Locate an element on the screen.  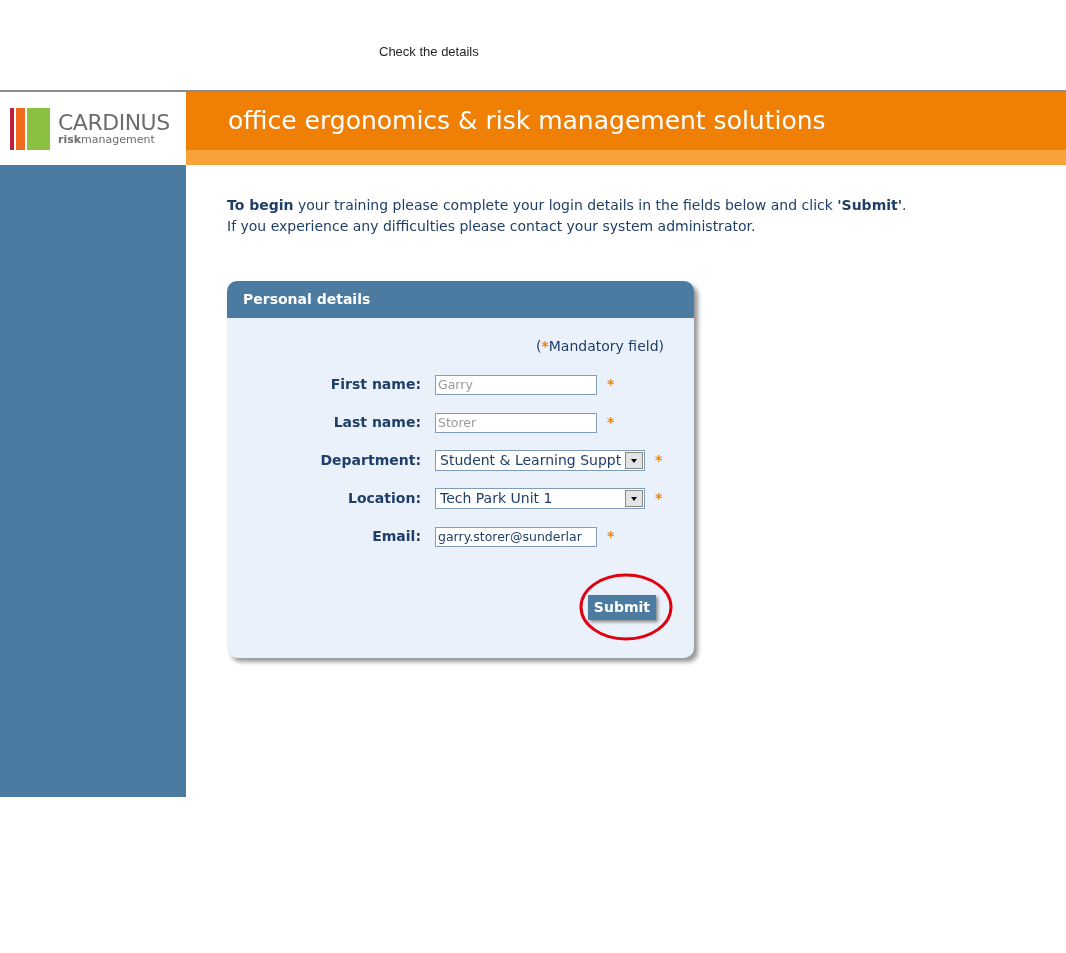
logo-bars-icon is located at coordinates (30, 128).